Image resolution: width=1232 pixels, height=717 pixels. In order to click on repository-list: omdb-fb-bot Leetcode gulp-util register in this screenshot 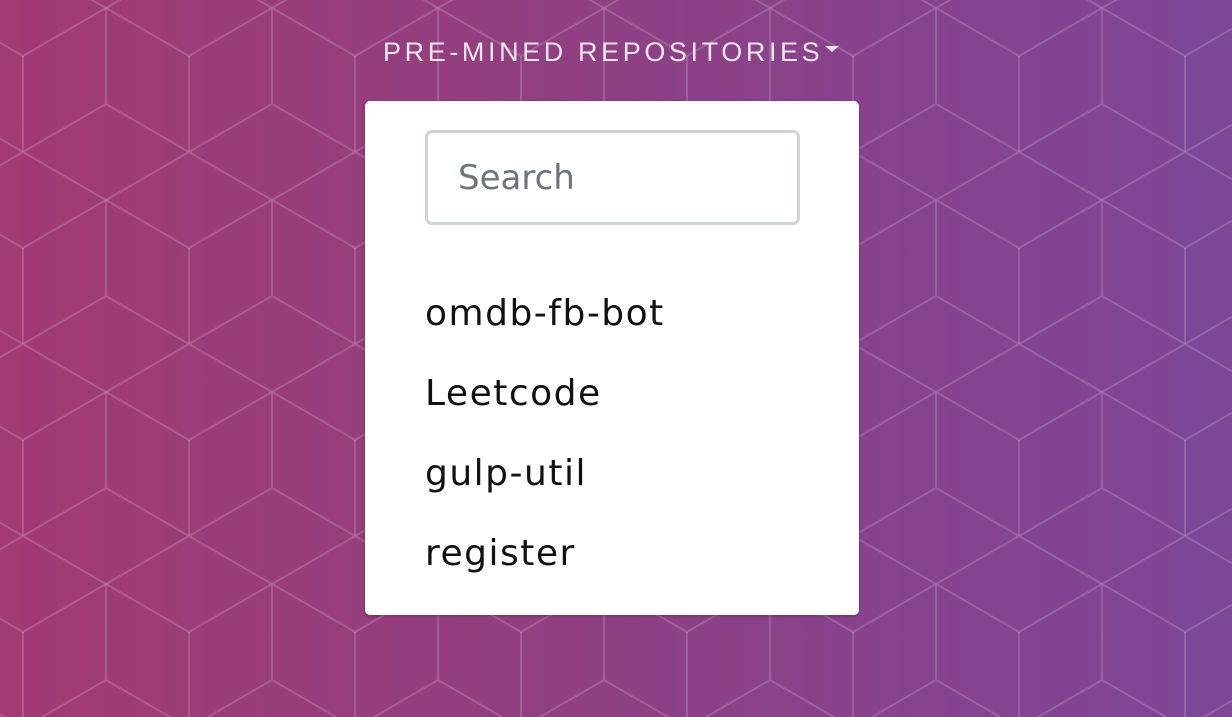, I will do `click(545, 433)`.